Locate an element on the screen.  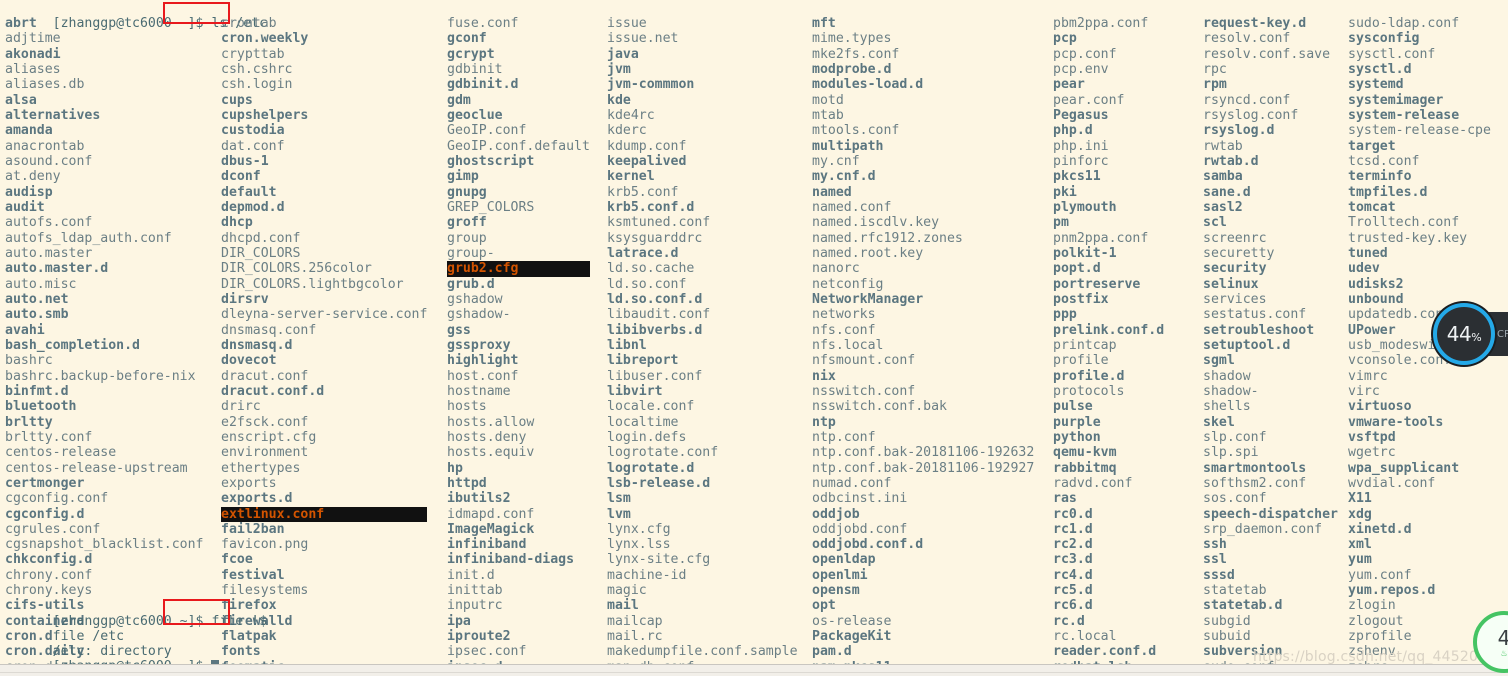
file-entry: shadow is located at coordinates (1227, 376).